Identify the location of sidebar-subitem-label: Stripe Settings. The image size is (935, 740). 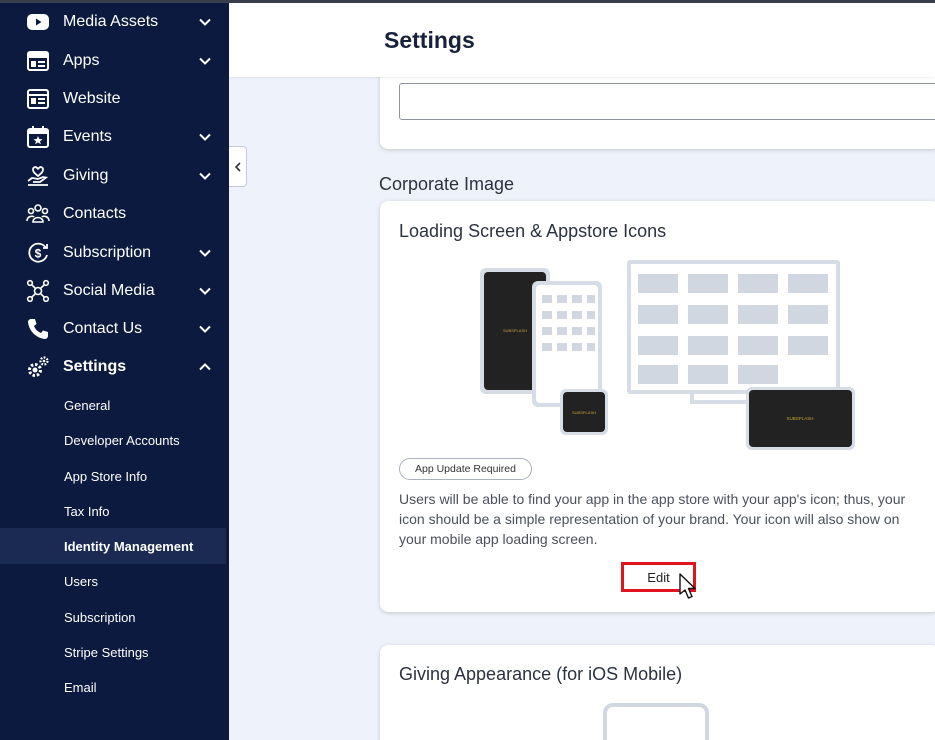
(106, 652).